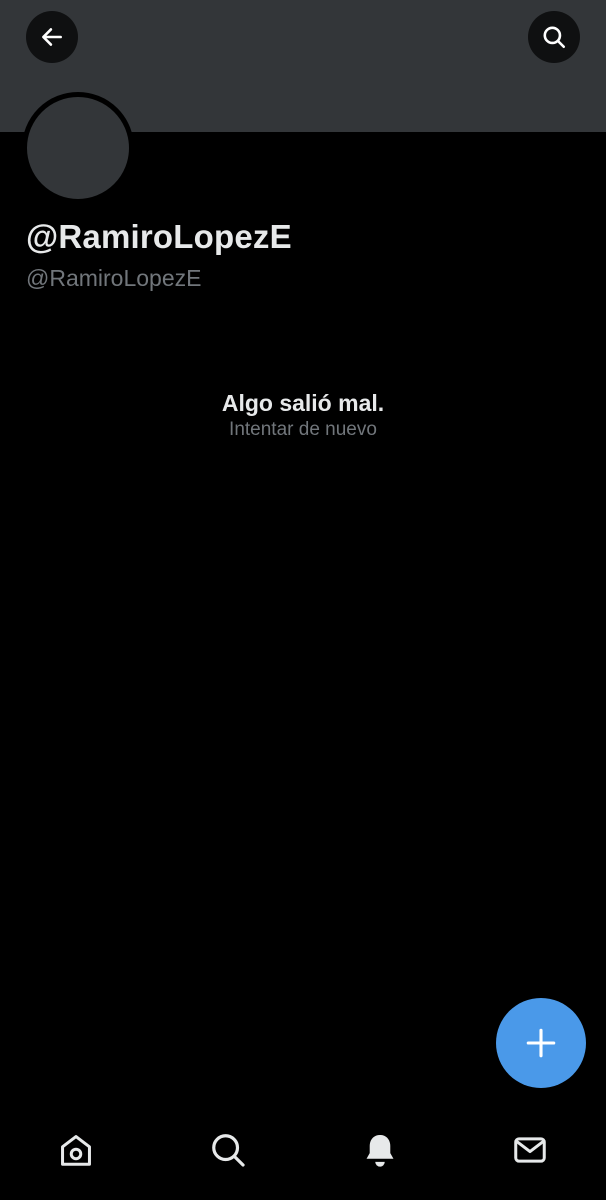  What do you see at coordinates (78, 148) in the screenshot?
I see `avatar` at bounding box center [78, 148].